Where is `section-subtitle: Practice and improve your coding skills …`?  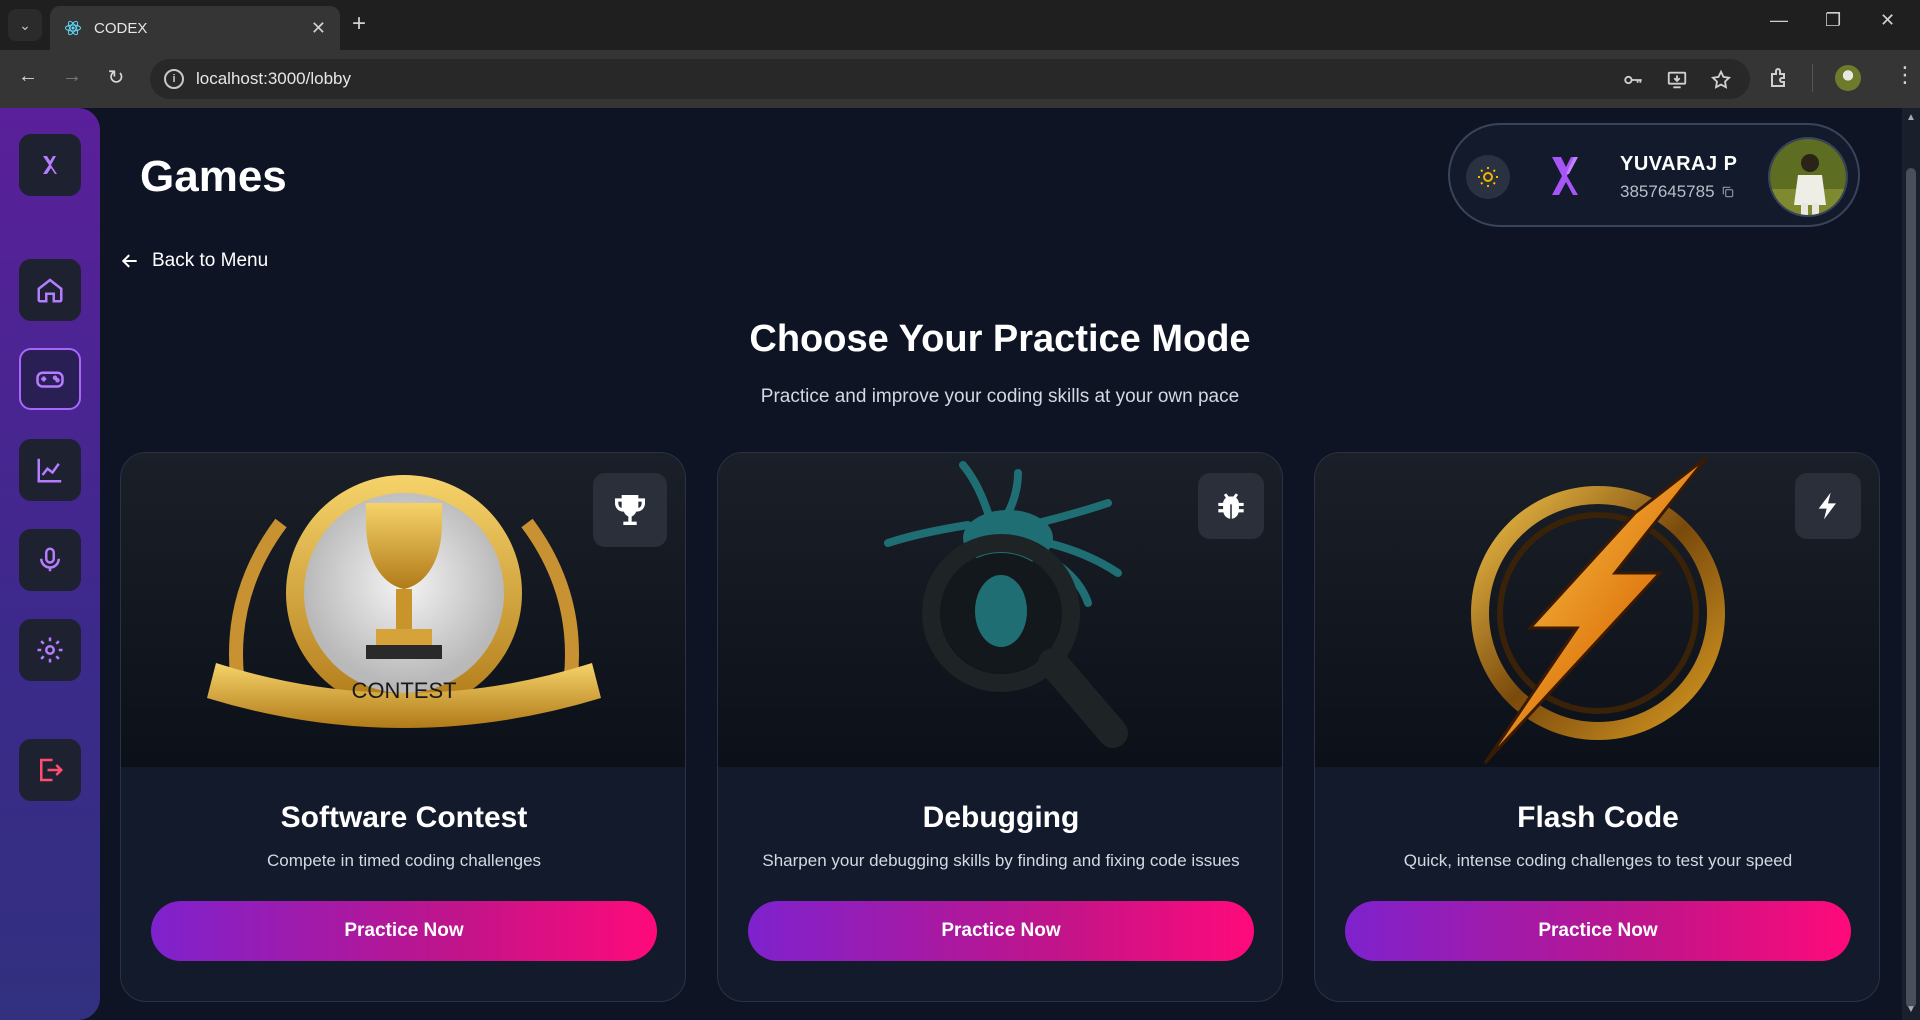 section-subtitle: Practice and improve your coding skills … is located at coordinates (1000, 396).